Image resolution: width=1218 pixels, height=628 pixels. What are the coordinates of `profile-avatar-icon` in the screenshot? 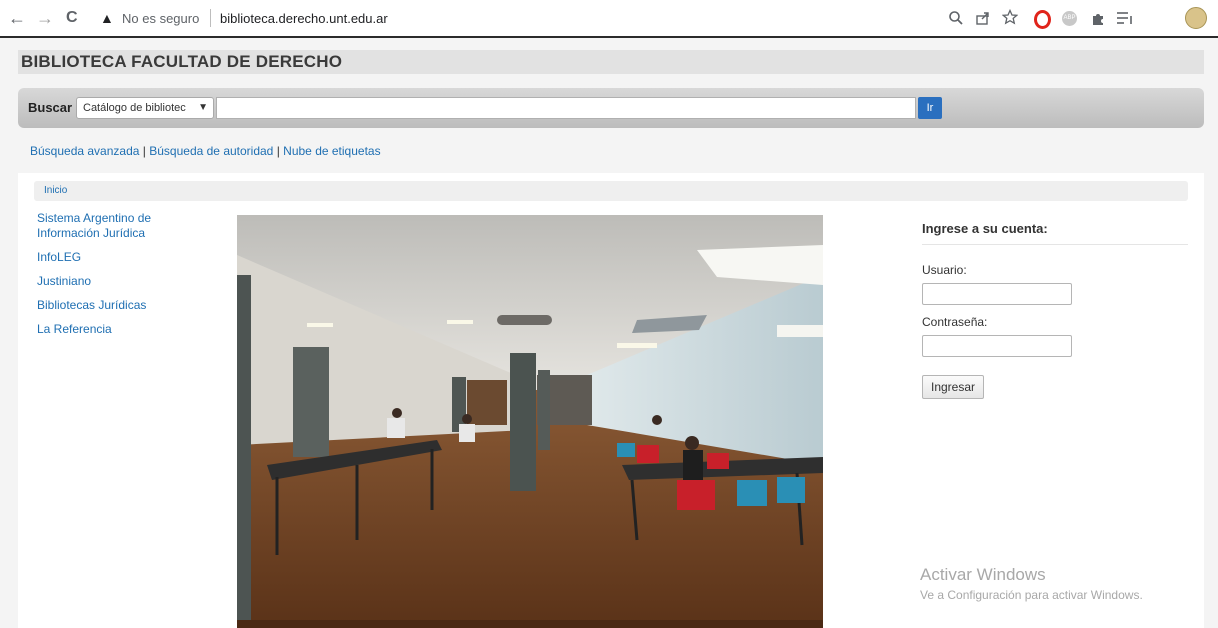 It's located at (1196, 18).